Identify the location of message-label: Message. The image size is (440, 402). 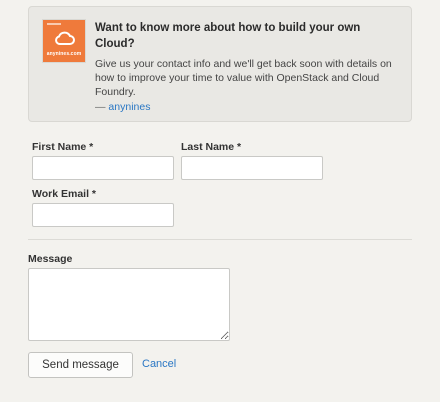
(50, 259).